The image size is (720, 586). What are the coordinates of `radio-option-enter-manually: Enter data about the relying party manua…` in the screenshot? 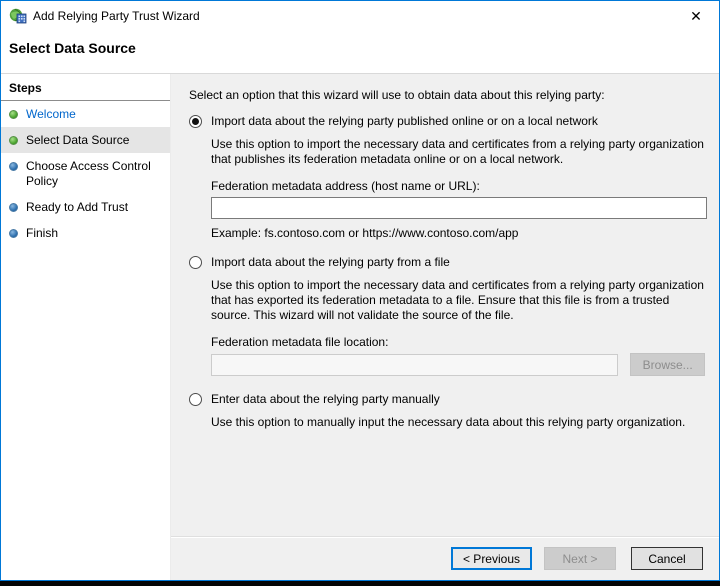 It's located at (447, 399).